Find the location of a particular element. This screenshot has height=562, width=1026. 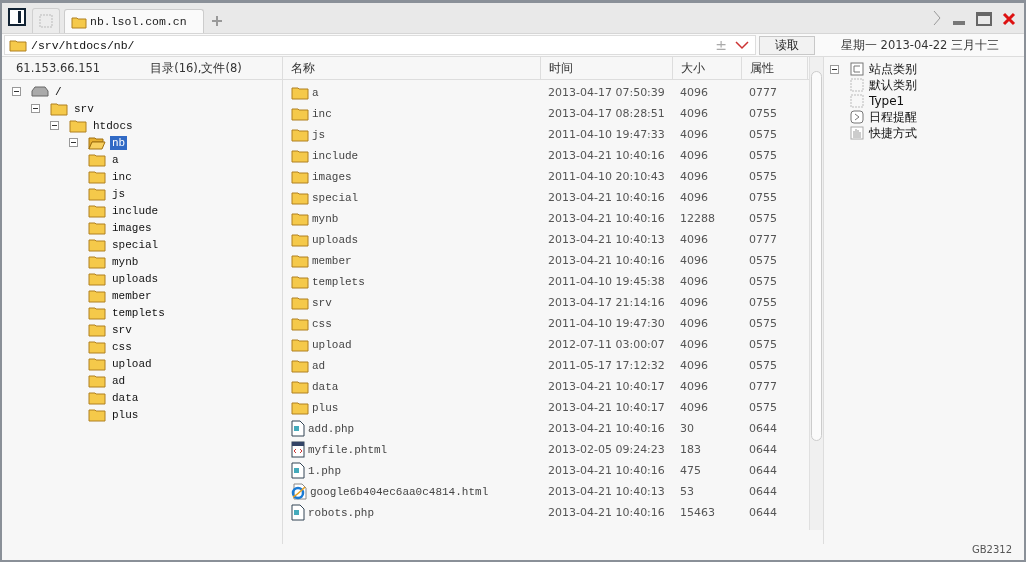

file-name: srv is located at coordinates (322, 302).